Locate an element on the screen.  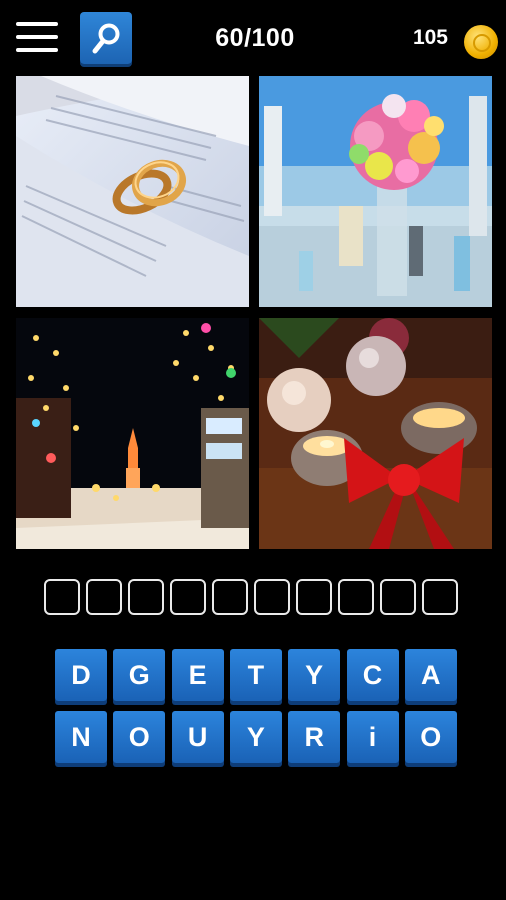
letter-tile: G is located at coordinates (139, 675).